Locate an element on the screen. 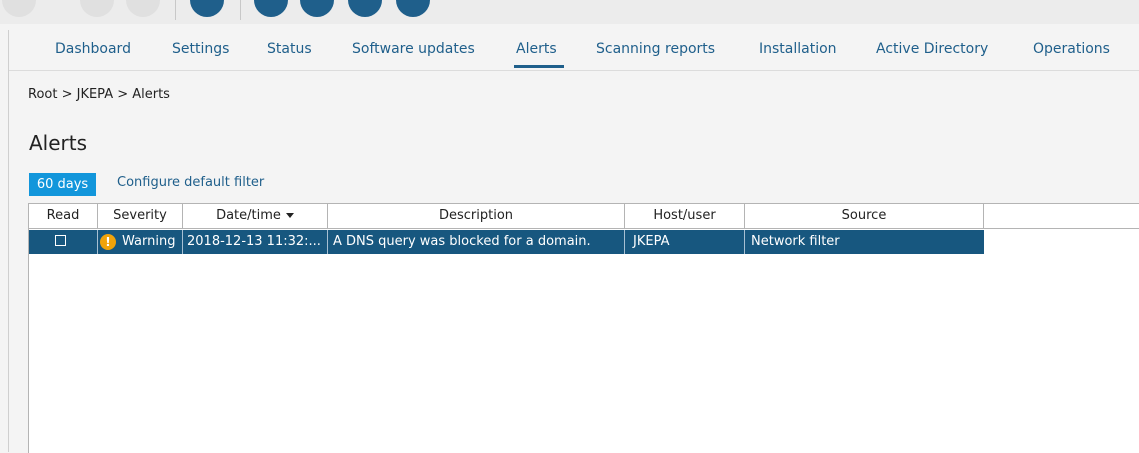 Image resolution: width=1139 pixels, height=453 pixels. column-header-read: Read is located at coordinates (63, 216).